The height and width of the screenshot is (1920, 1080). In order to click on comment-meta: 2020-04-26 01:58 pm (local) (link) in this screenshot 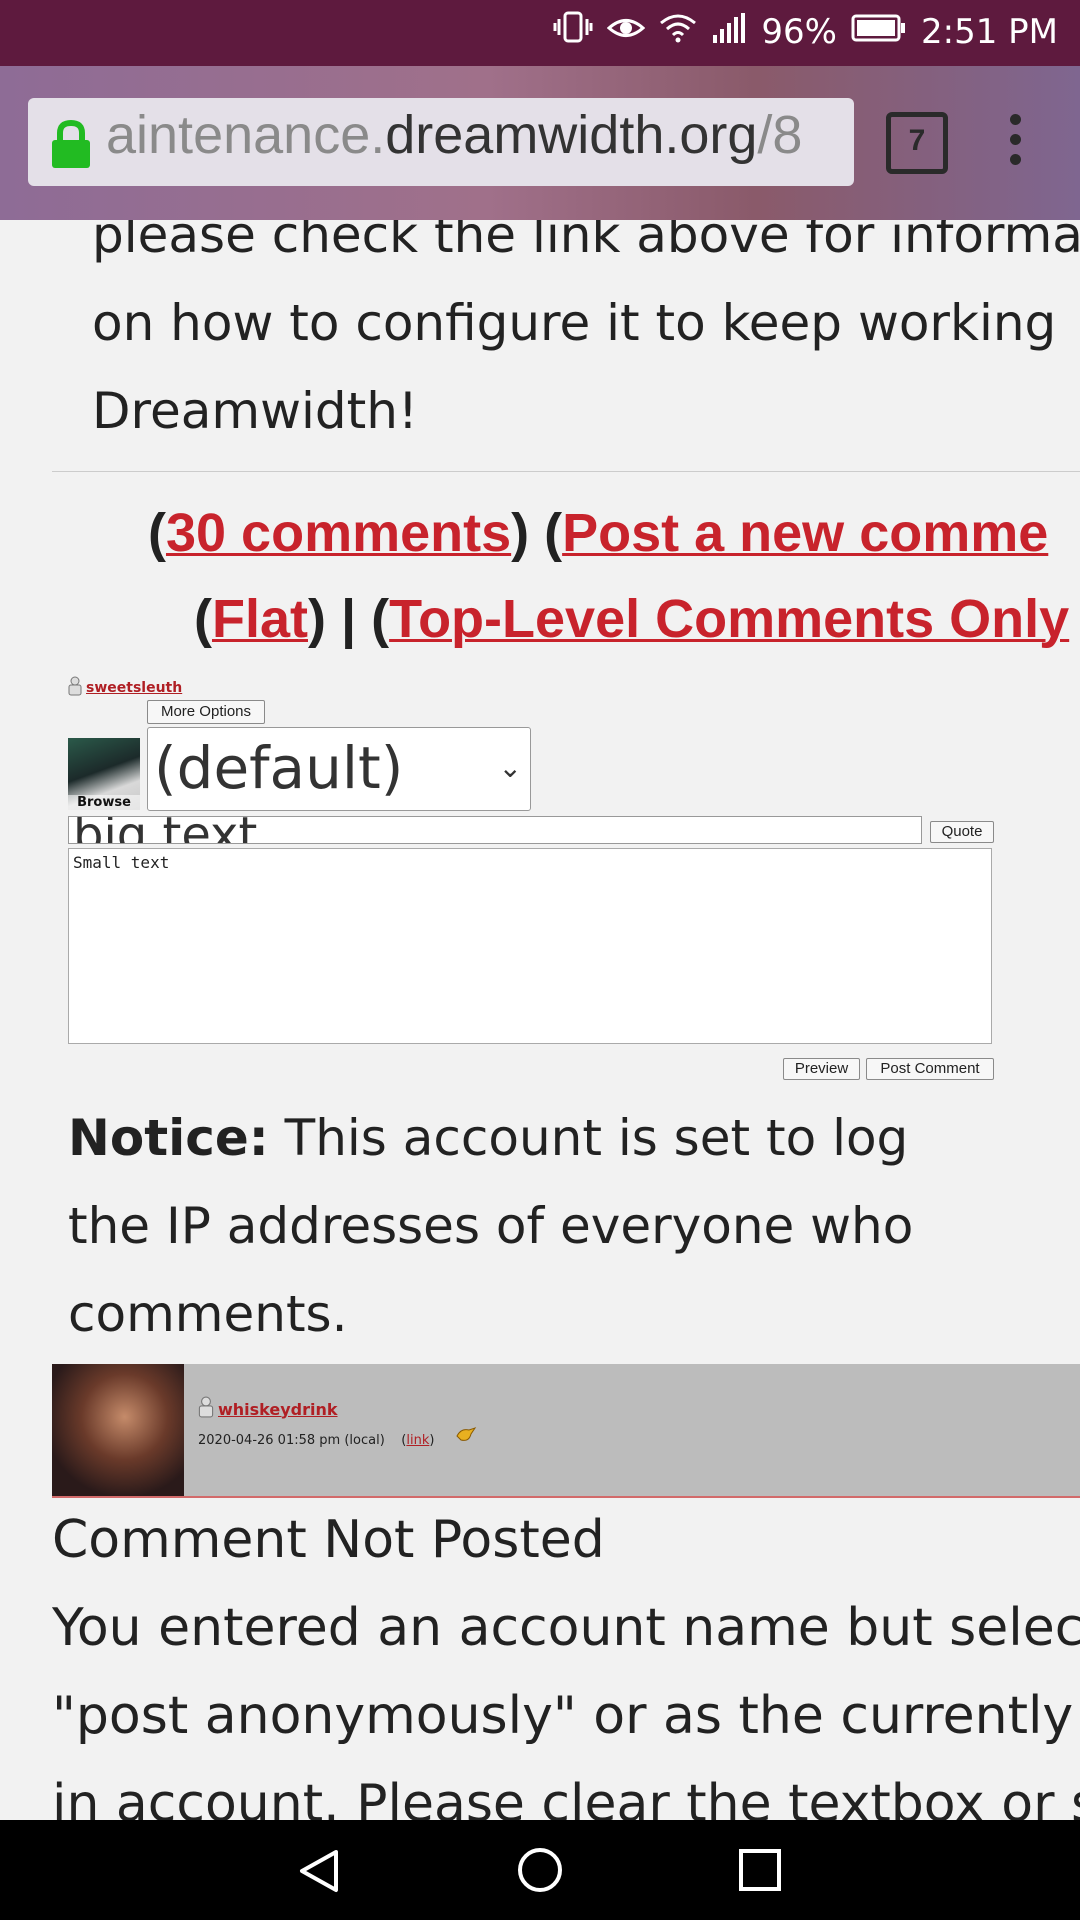, I will do `click(337, 1437)`.